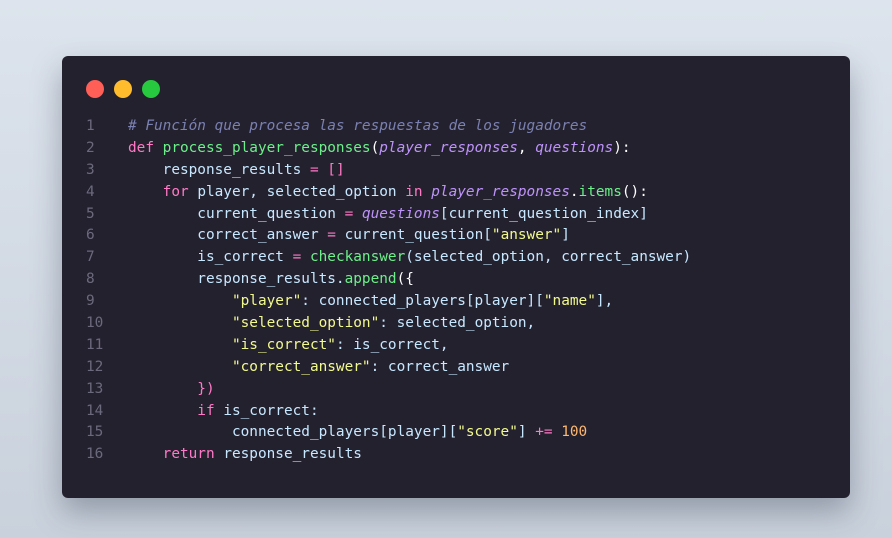 The height and width of the screenshot is (538, 892). What do you see at coordinates (422, 301) in the screenshot?
I see `code-token: : connected_players[player][` at bounding box center [422, 301].